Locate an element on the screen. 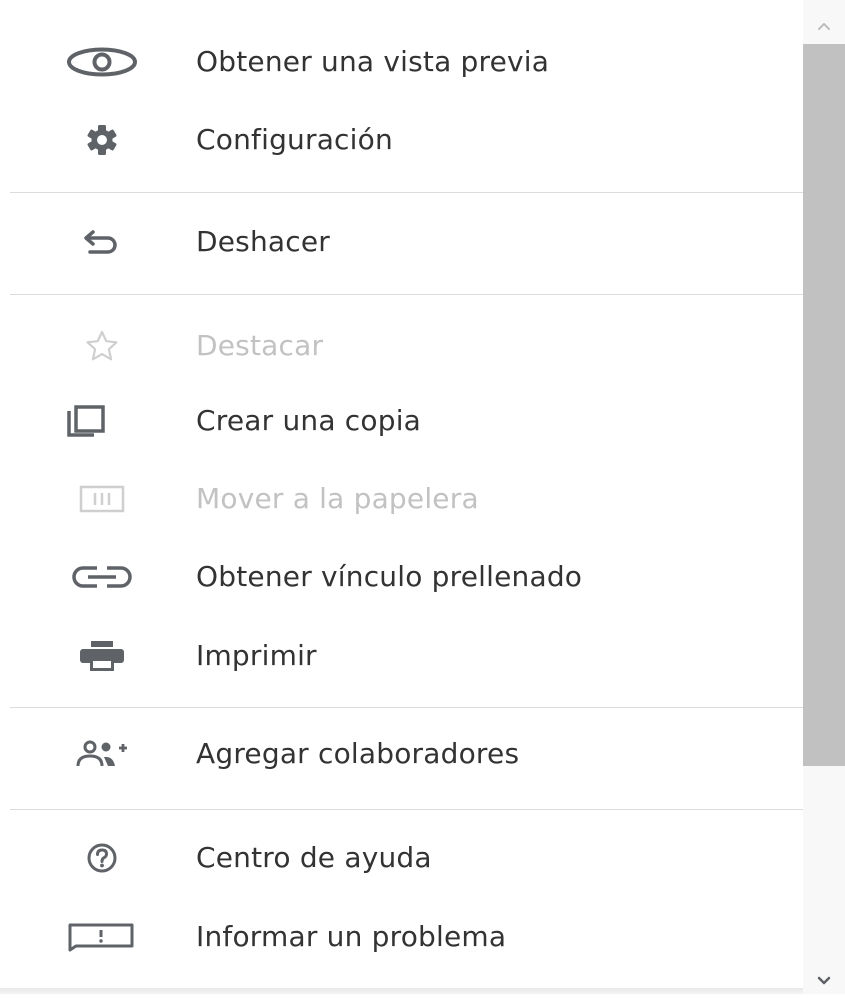 This screenshot has height=998, width=845. add-people-icon is located at coordinates (101, 753).